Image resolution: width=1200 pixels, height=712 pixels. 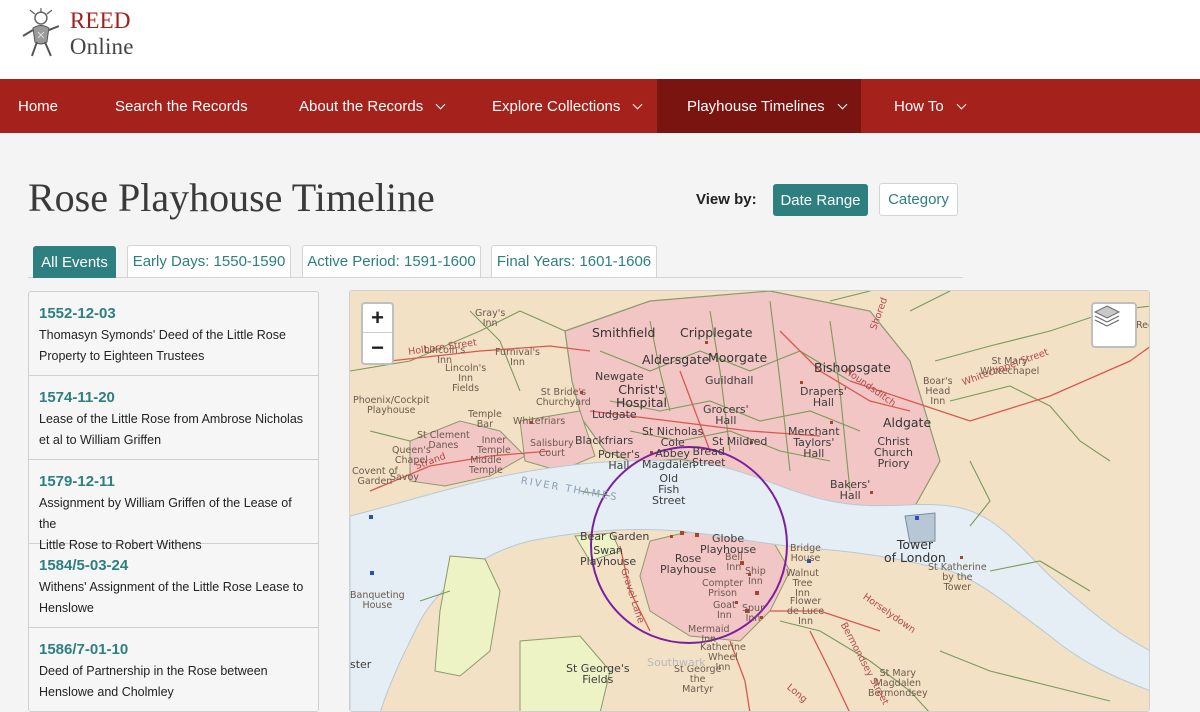 What do you see at coordinates (938, 391) in the screenshot?
I see `map-label-boars-head-inn: Boar's Head Inn` at bounding box center [938, 391].